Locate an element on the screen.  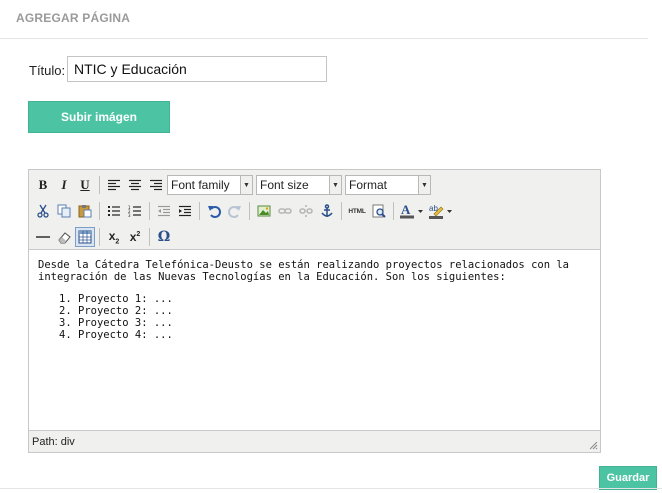
eraser-icon is located at coordinates (64, 237).